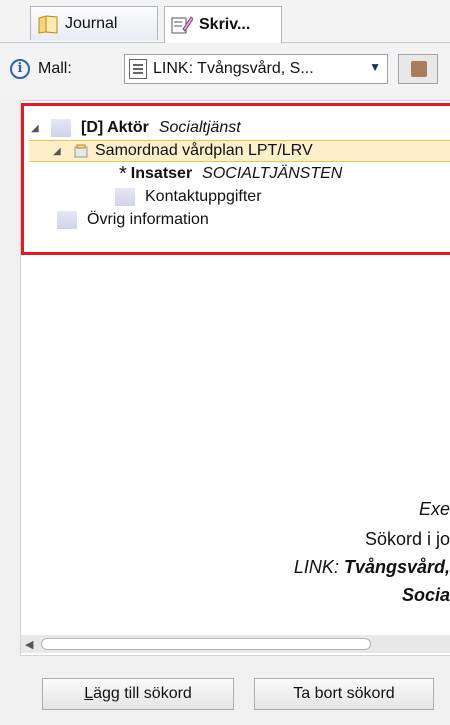  Describe the element at coordinates (161, 173) in the screenshot. I see `tree-item-label: Insatser` at that location.